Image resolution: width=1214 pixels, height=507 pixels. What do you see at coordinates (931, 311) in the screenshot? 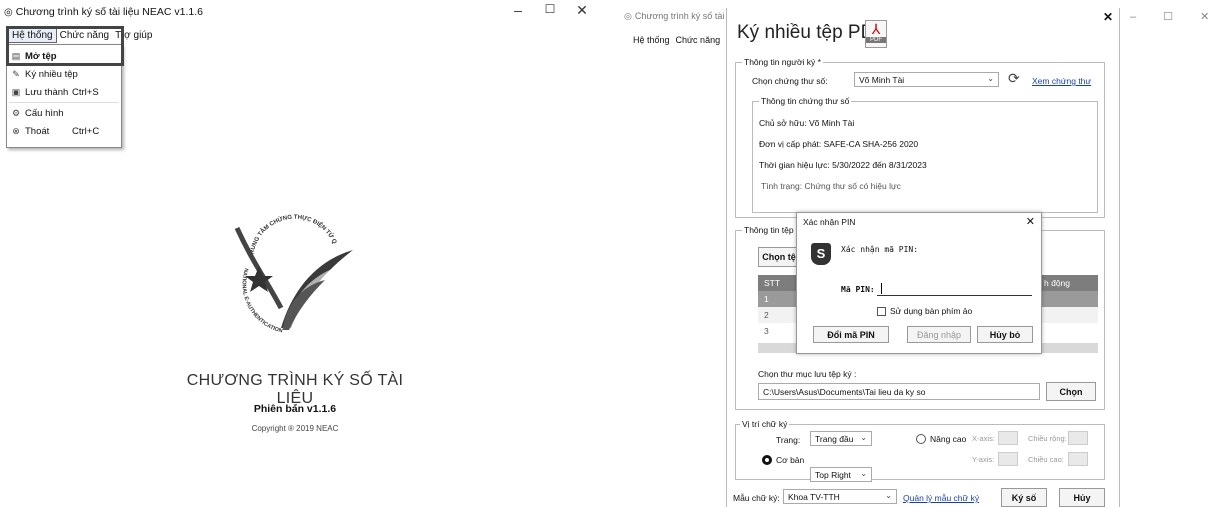
I see `virtual-kb-label: Sử dụng bàn phím ảo` at bounding box center [931, 311].